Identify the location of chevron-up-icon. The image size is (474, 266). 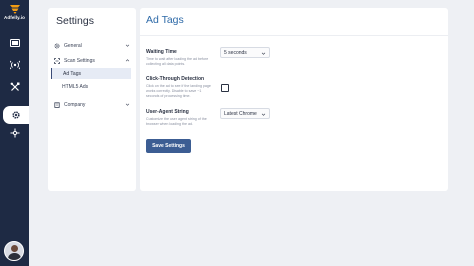
(127, 60).